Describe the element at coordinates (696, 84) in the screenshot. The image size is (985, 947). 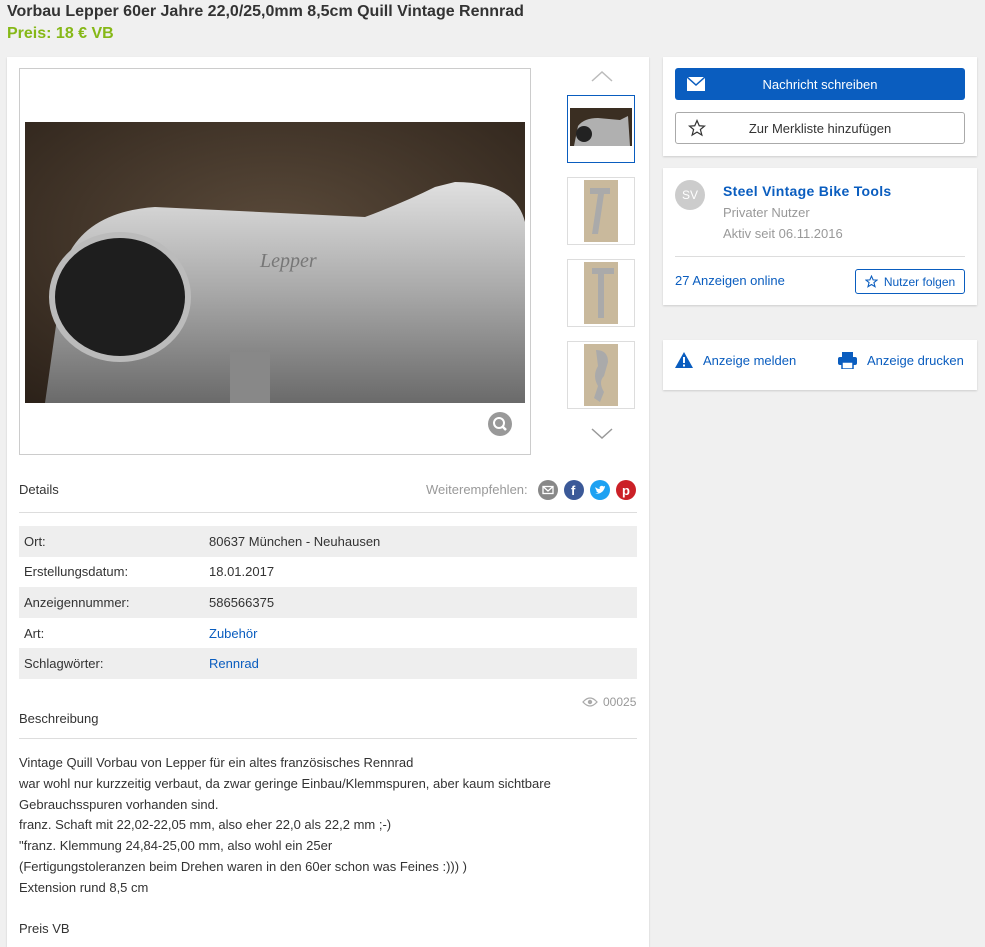
I see `envelope-icon` at that location.